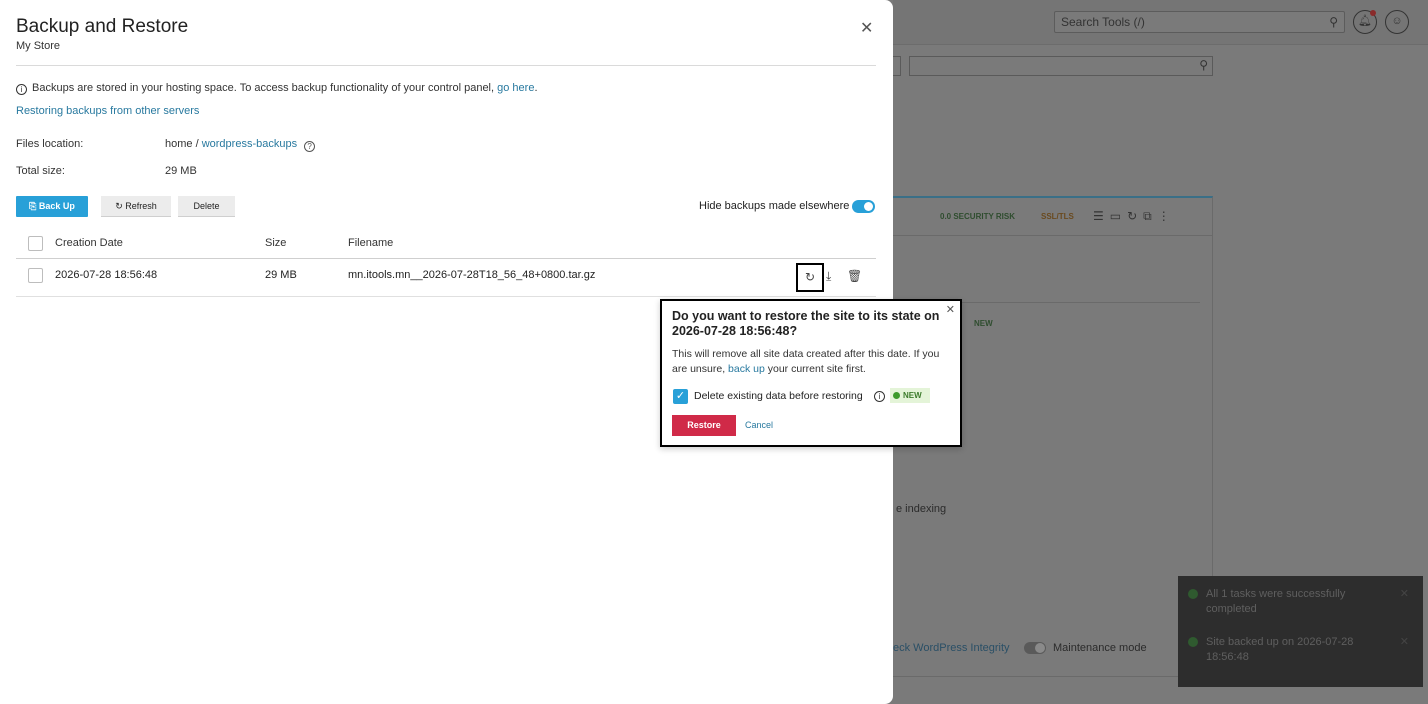 The width and height of the screenshot is (1428, 704). What do you see at coordinates (921, 509) in the screenshot?
I see `background-indexing-label: e indexing` at bounding box center [921, 509].